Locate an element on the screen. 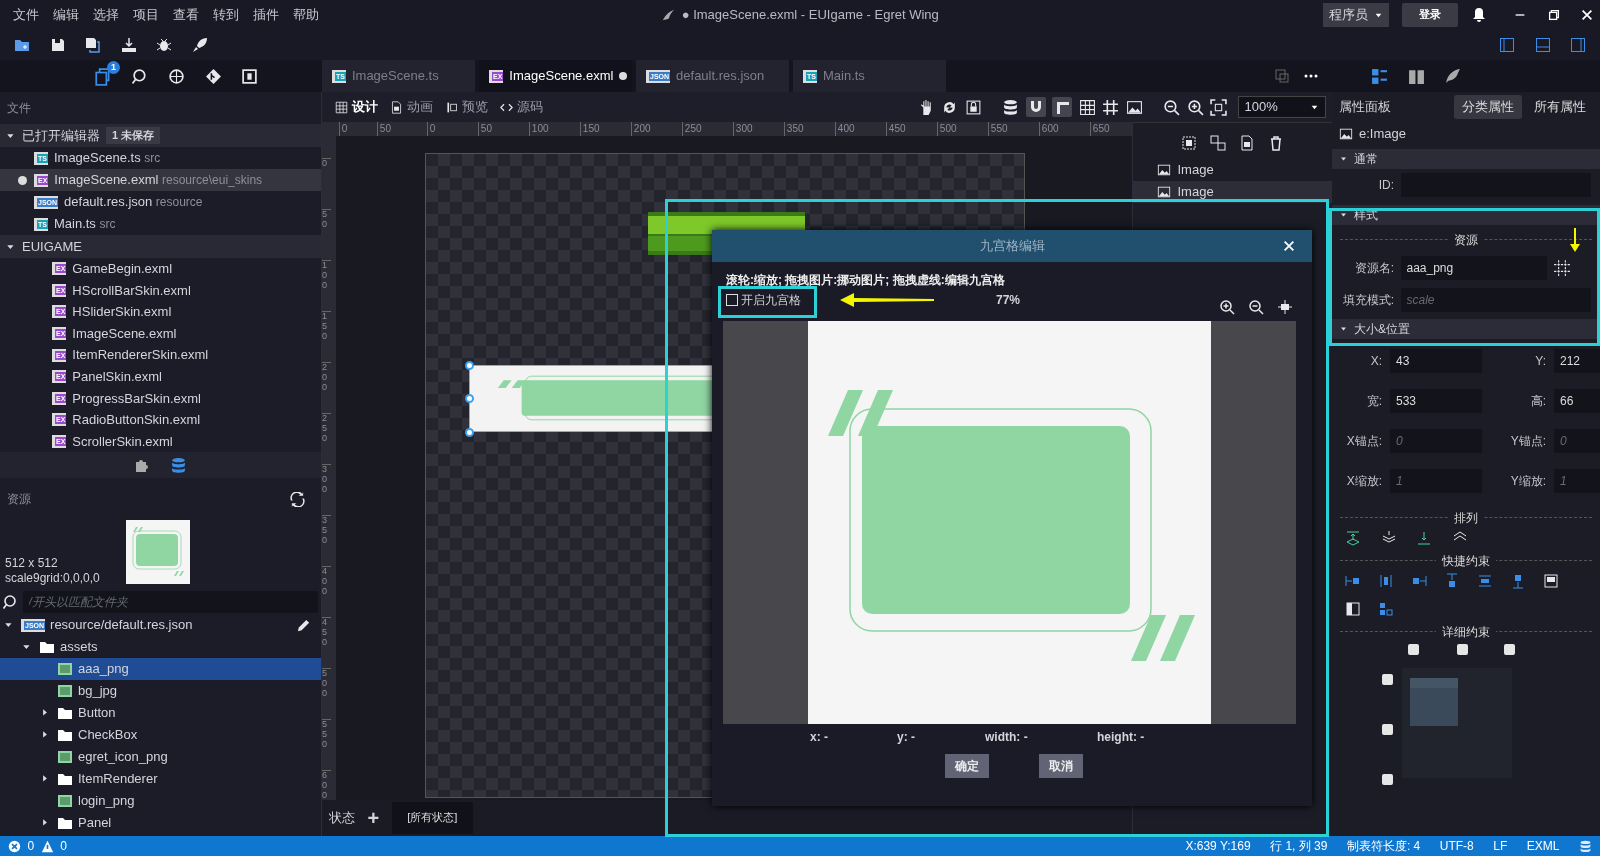 This screenshot has width=1600, height=856. image-icon is located at coordinates (1134, 107).